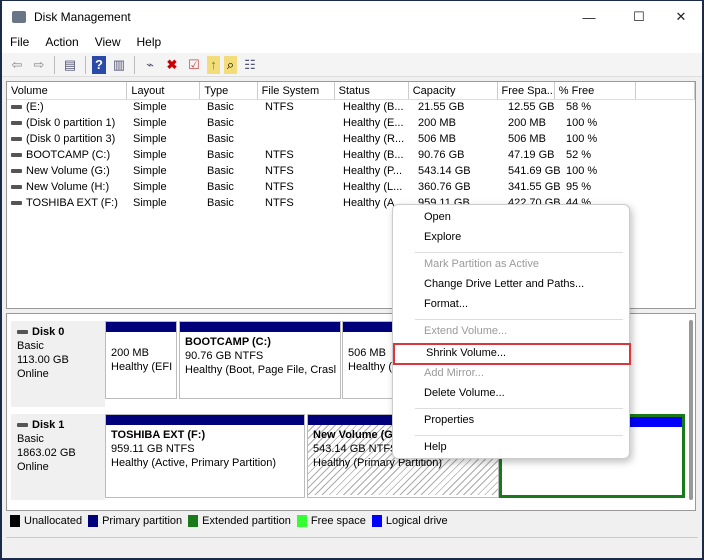 The height and width of the screenshot is (560, 704). What do you see at coordinates (158, 435) in the screenshot?
I see `partition-title: TOSHIBA EXT (F:)` at bounding box center [158, 435].